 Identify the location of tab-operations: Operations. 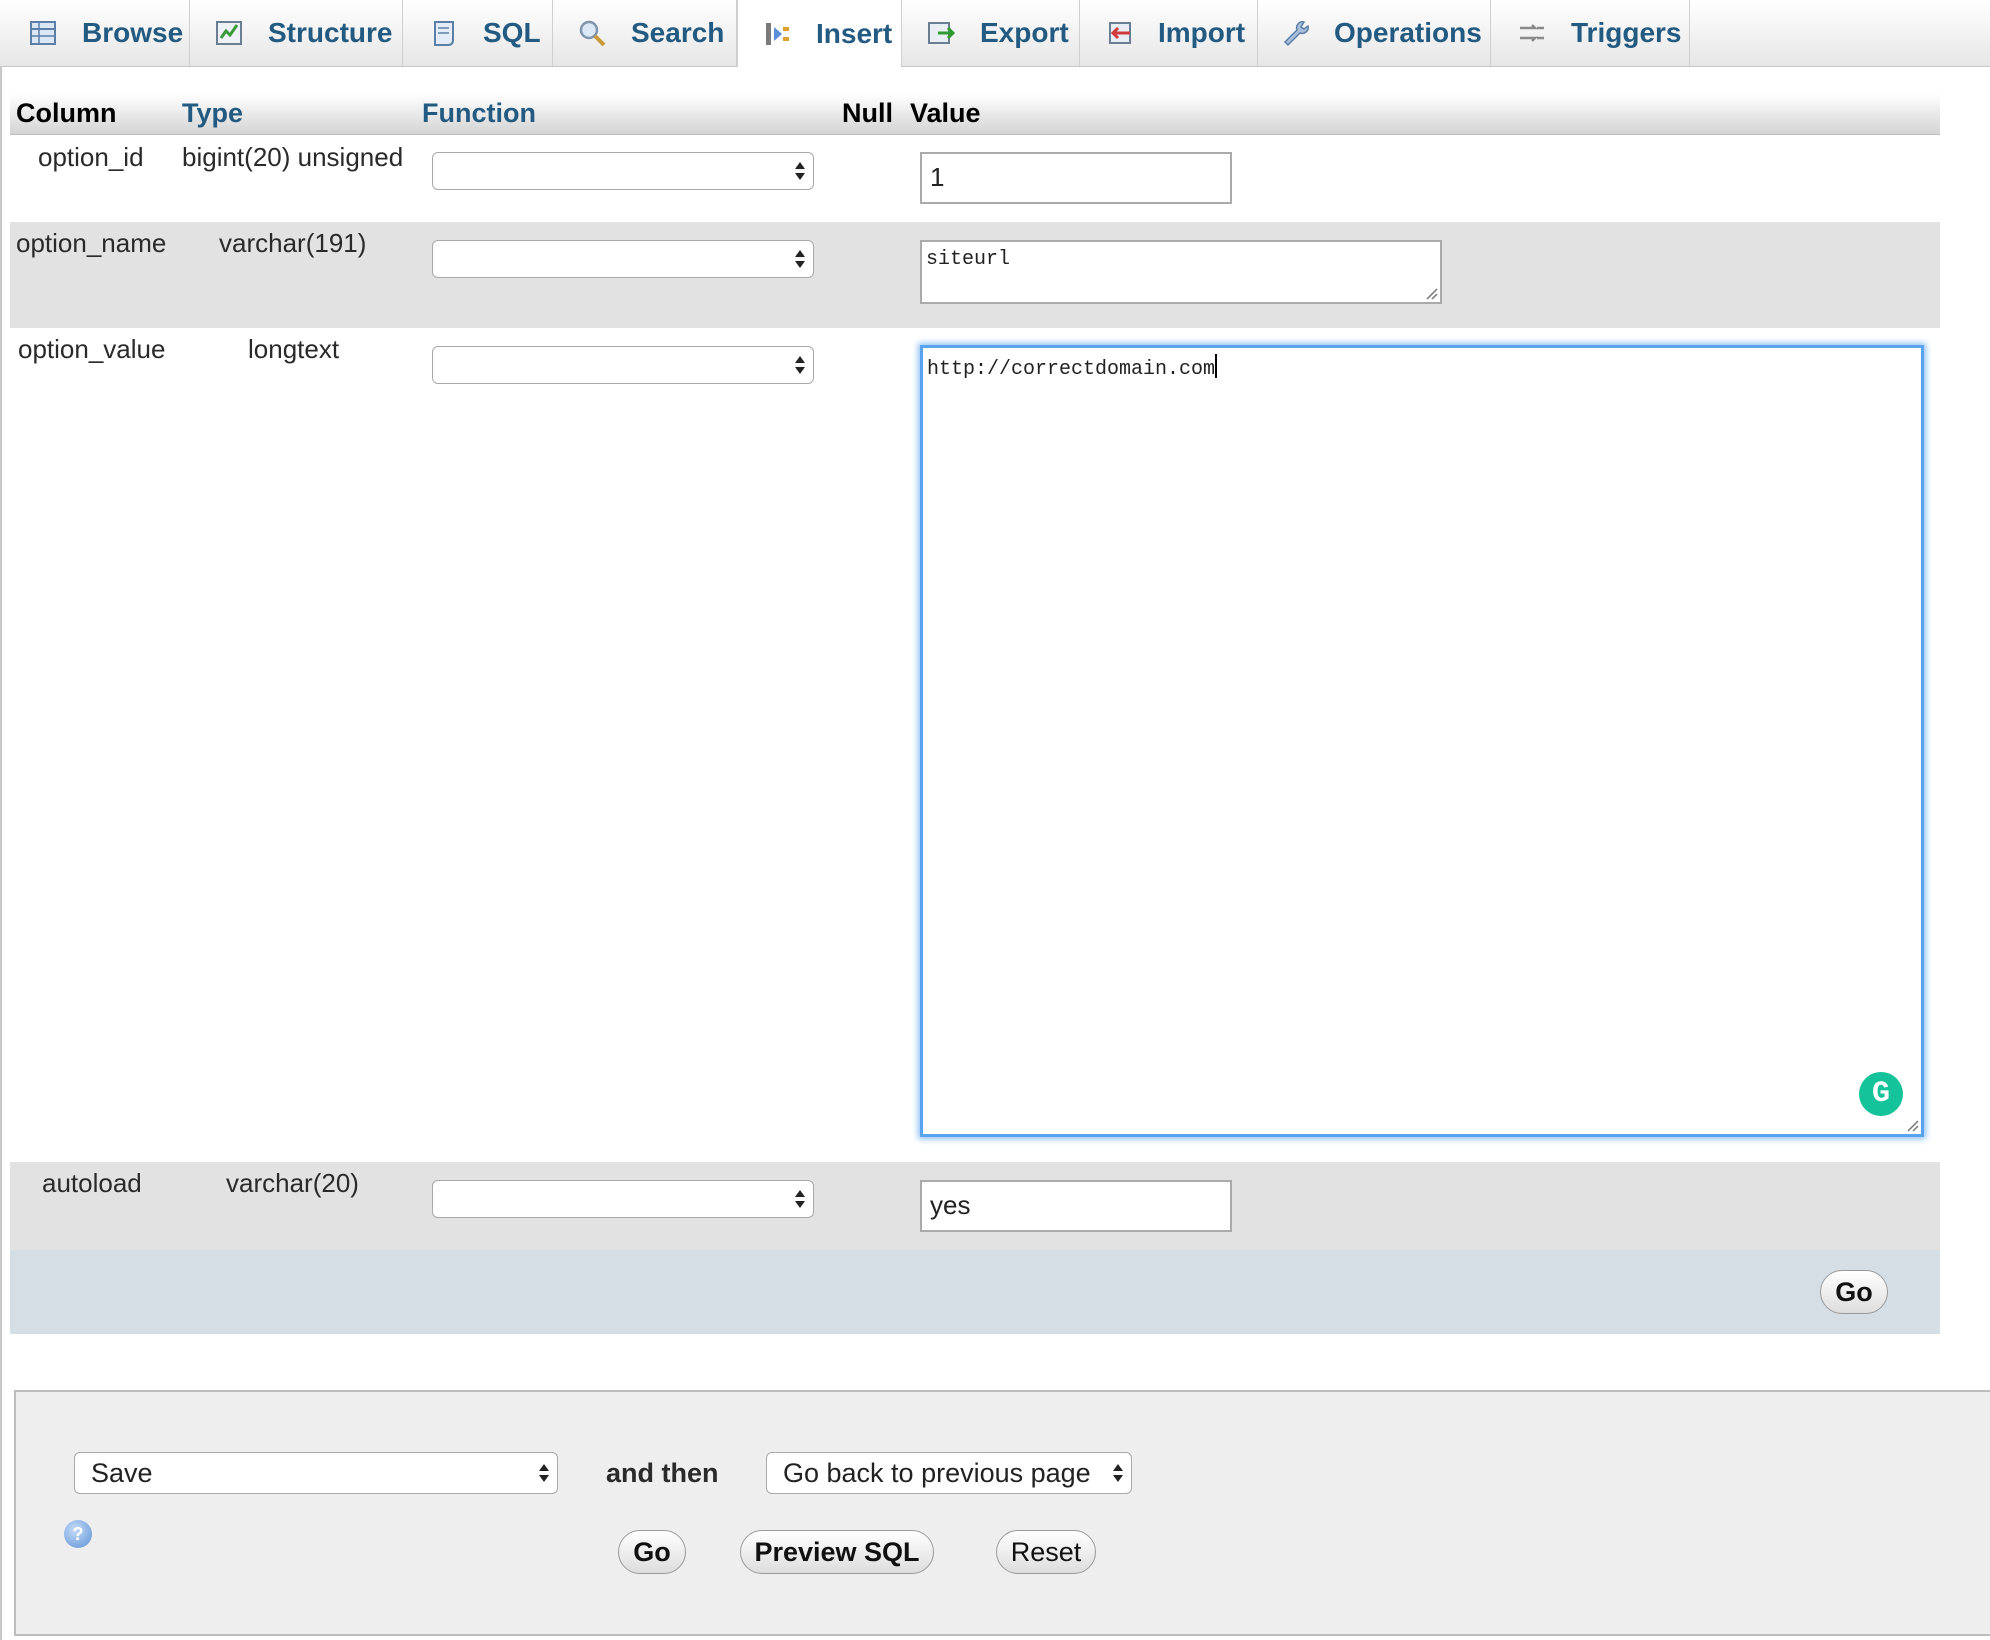
(1374, 33).